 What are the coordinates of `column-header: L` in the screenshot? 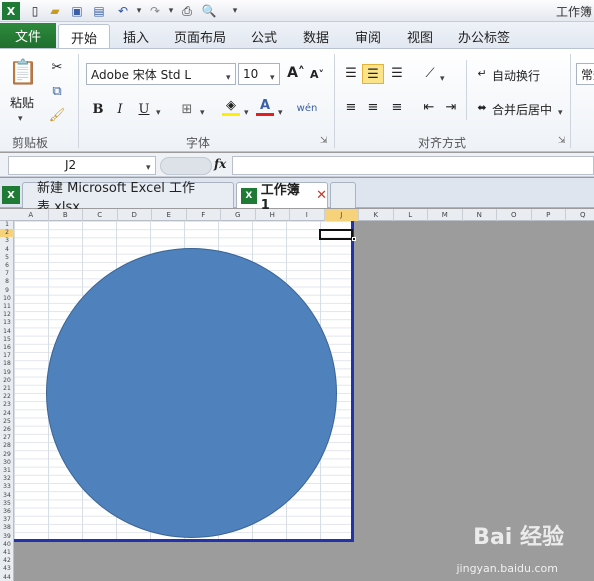 It's located at (411, 215).